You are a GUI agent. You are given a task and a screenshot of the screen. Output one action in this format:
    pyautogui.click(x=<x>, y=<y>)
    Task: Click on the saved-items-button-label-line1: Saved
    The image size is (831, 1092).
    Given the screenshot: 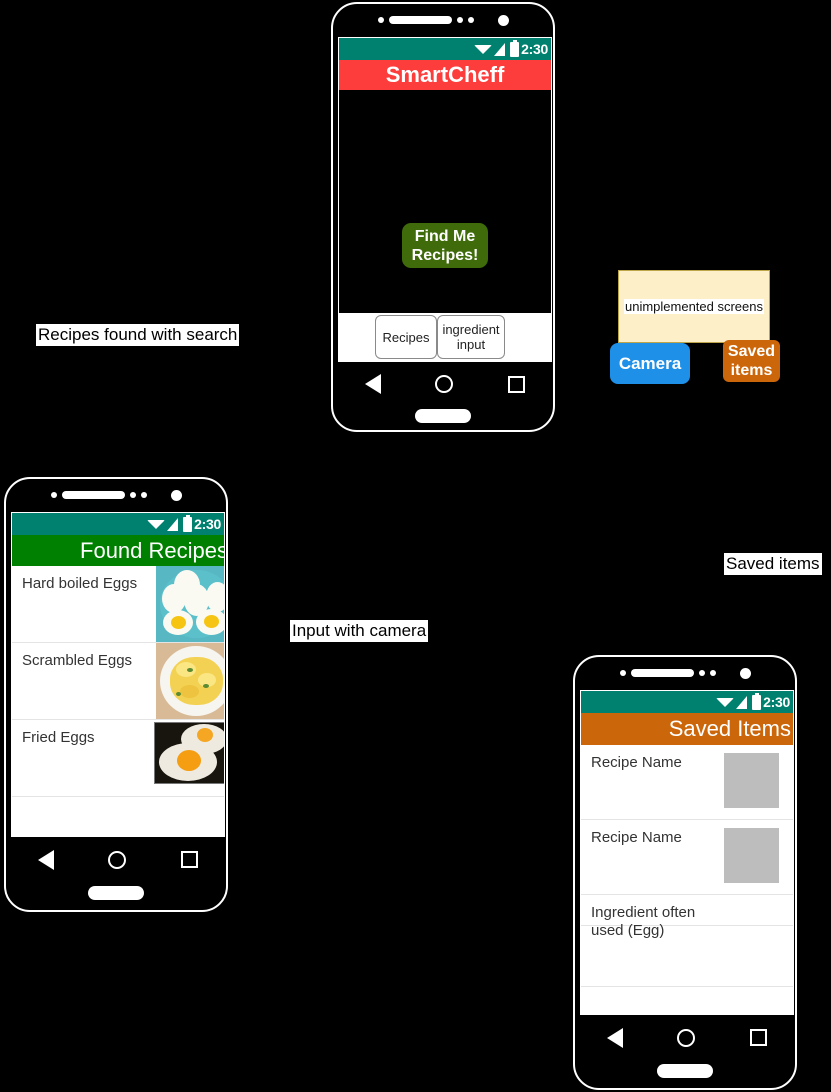 What is the action you would take?
    pyautogui.click(x=751, y=351)
    